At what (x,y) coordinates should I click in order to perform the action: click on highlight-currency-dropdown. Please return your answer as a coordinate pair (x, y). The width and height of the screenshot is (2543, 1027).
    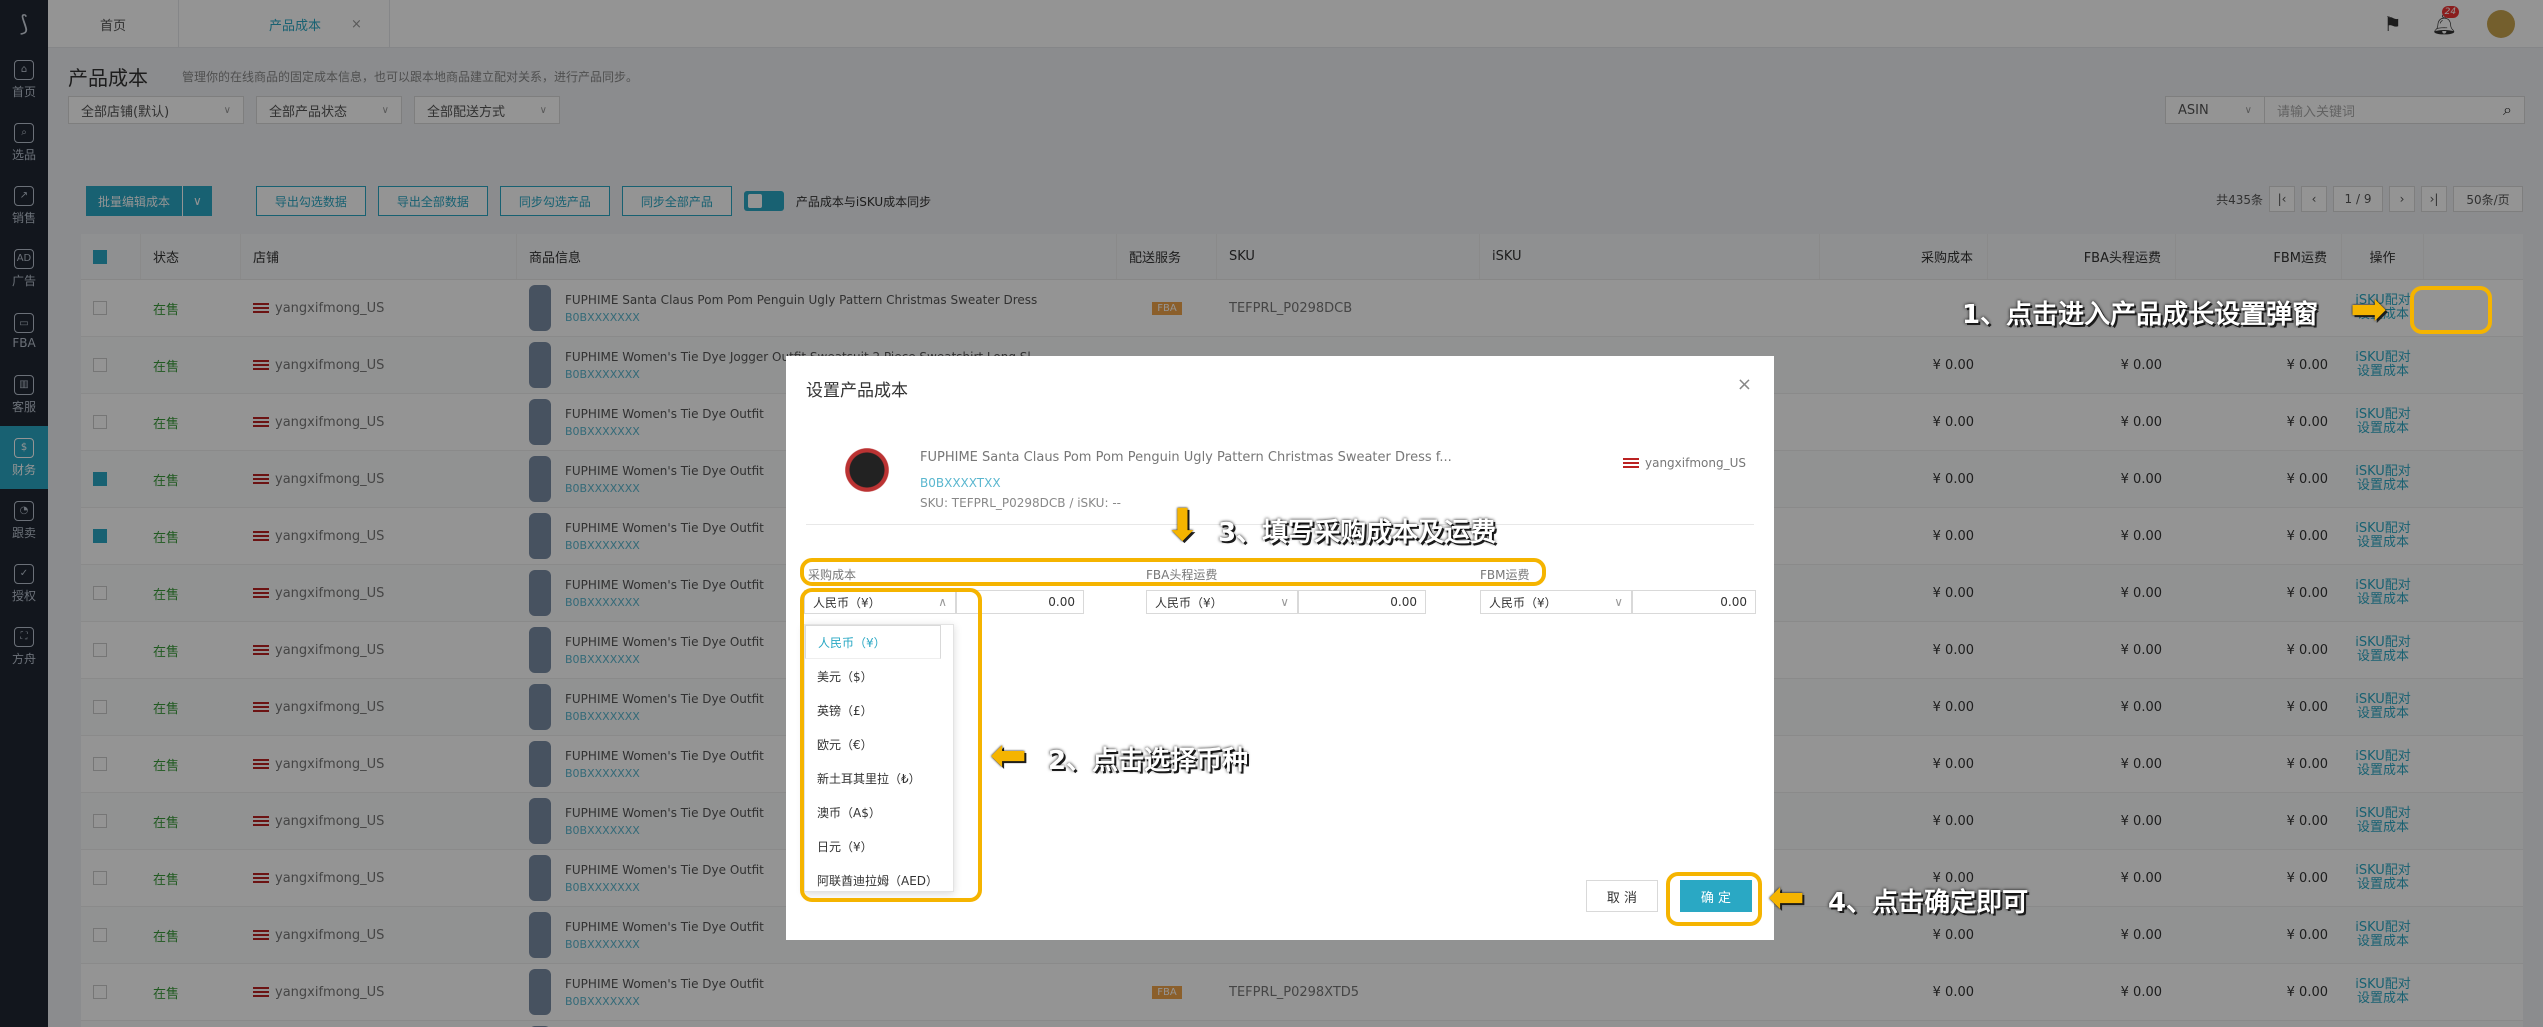
    Looking at the image, I should click on (891, 745).